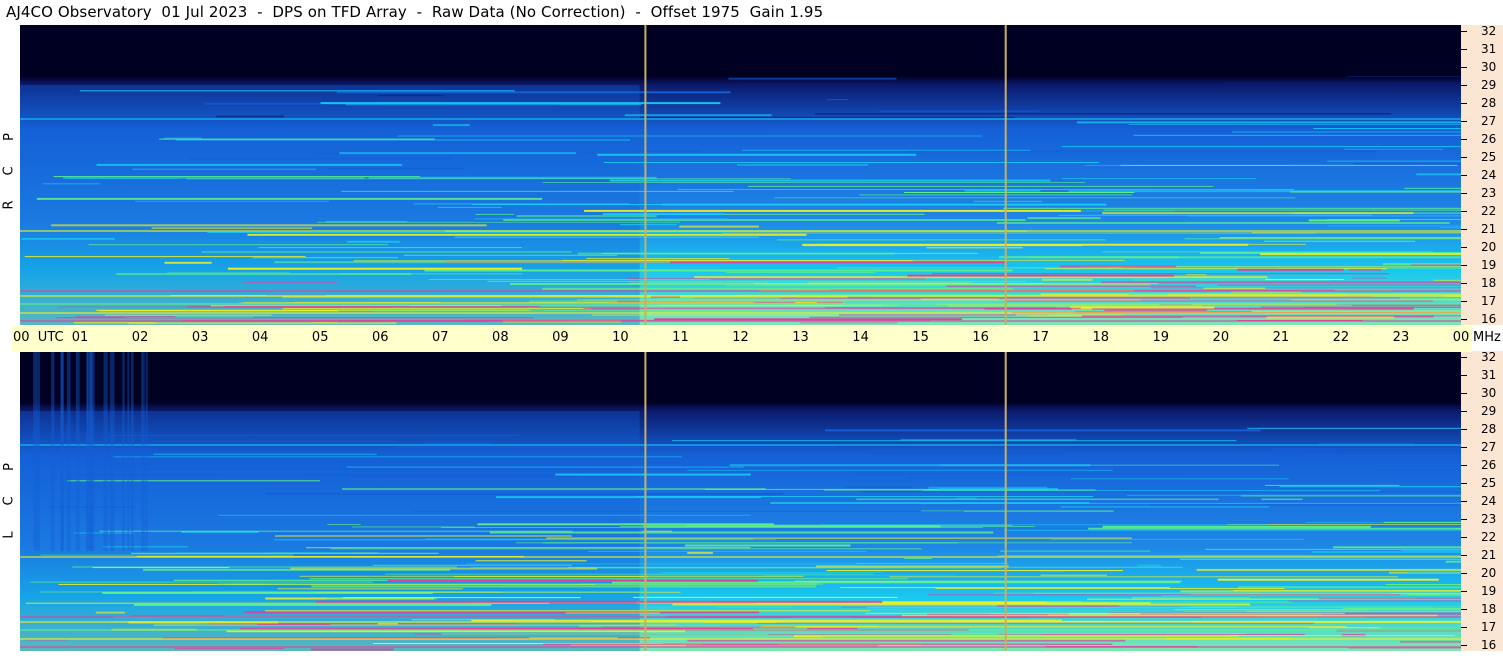 Image resolution: width=1503 pixels, height=672 pixels. Describe the element at coordinates (1489, 247) in the screenshot. I see `frequency-tick-label: 20` at that location.